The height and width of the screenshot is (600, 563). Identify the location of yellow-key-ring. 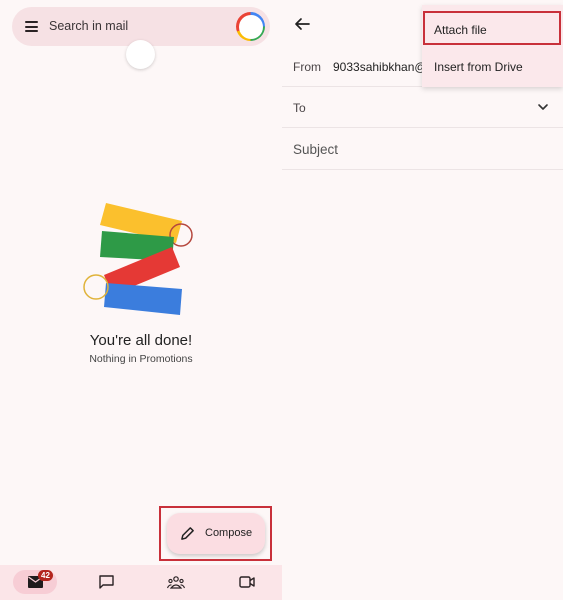
(96, 287).